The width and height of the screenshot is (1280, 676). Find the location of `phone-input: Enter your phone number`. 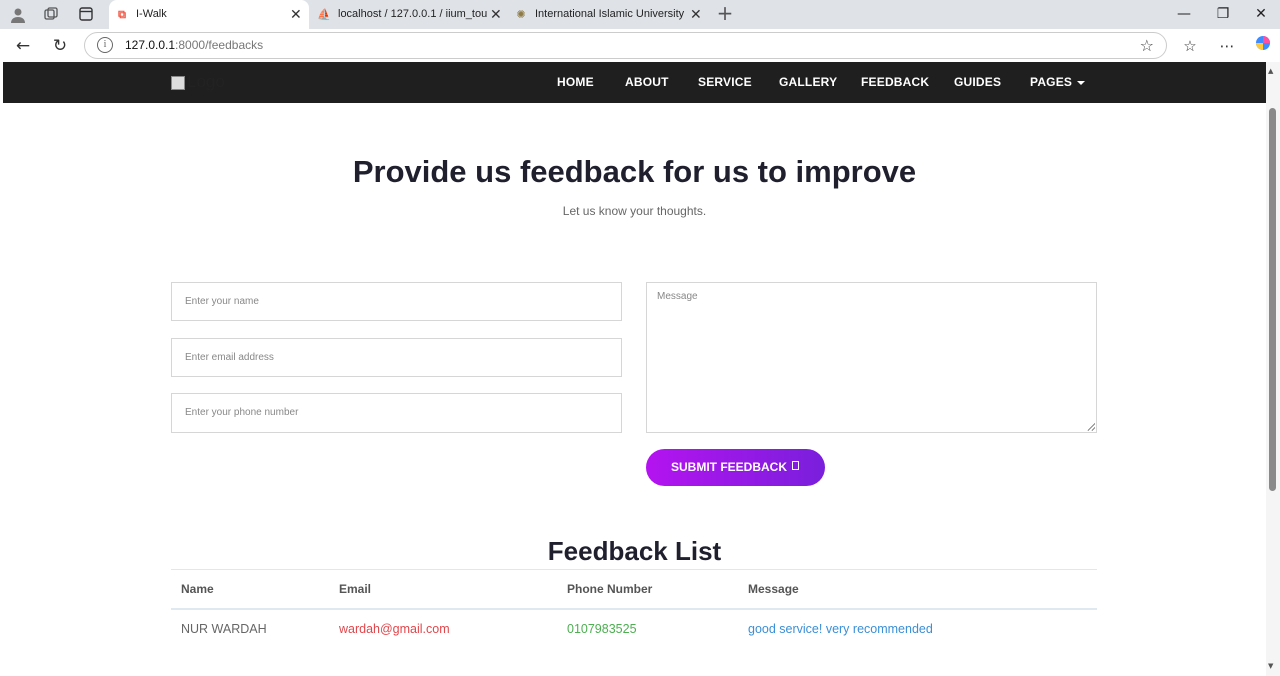

phone-input: Enter your phone number is located at coordinates (396, 413).